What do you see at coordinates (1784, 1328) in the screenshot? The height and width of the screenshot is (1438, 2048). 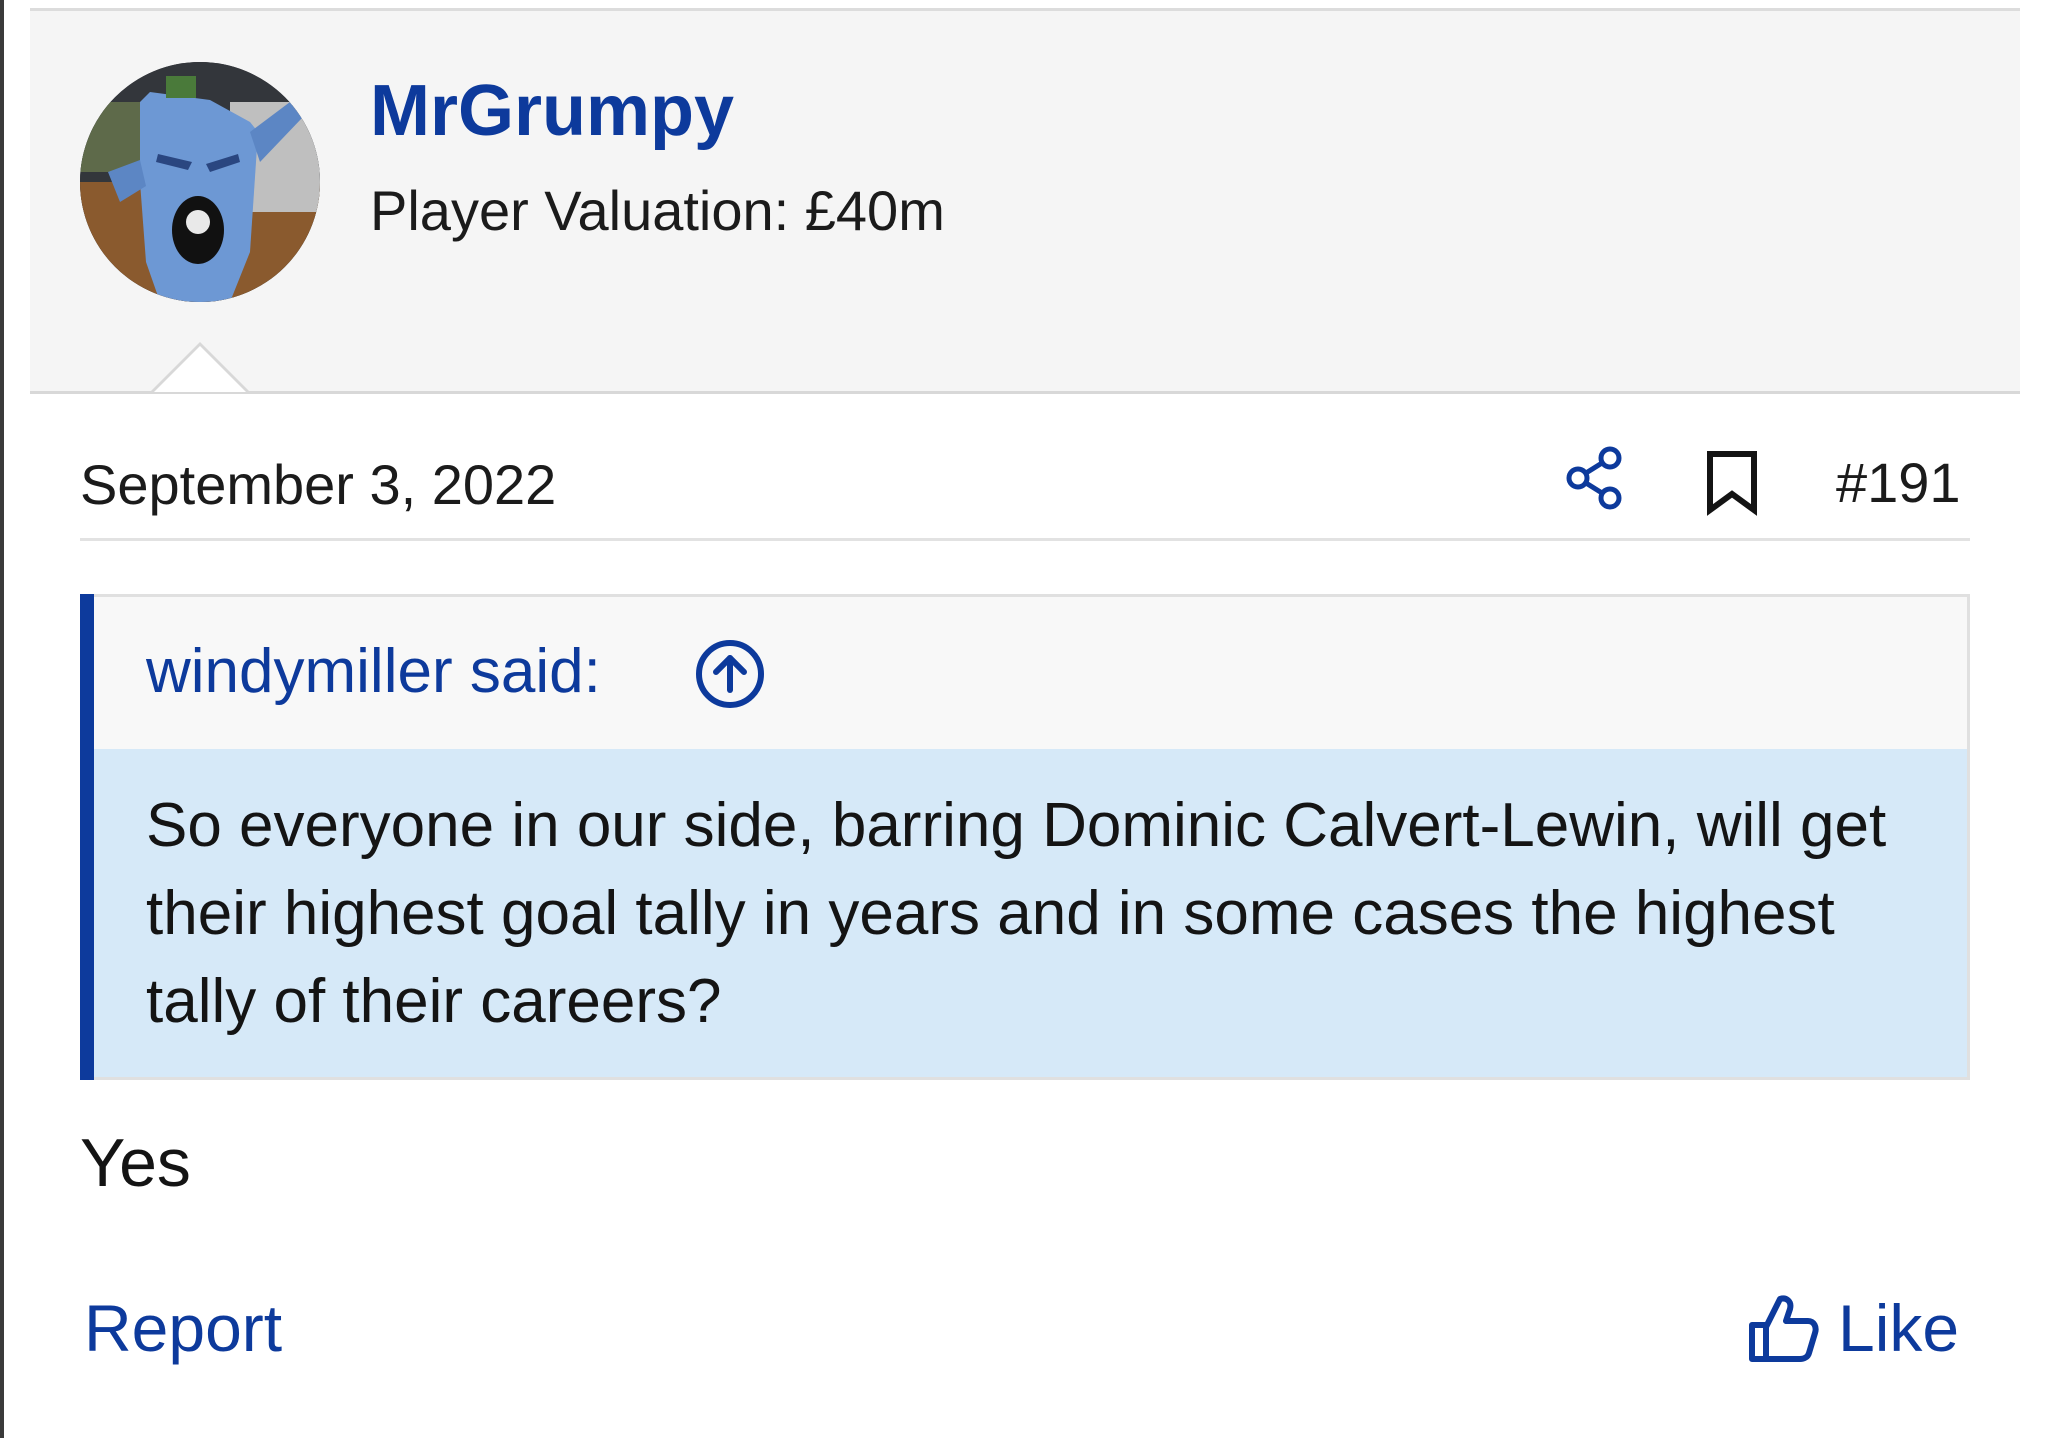 I see `thumbs-up-icon` at bounding box center [1784, 1328].